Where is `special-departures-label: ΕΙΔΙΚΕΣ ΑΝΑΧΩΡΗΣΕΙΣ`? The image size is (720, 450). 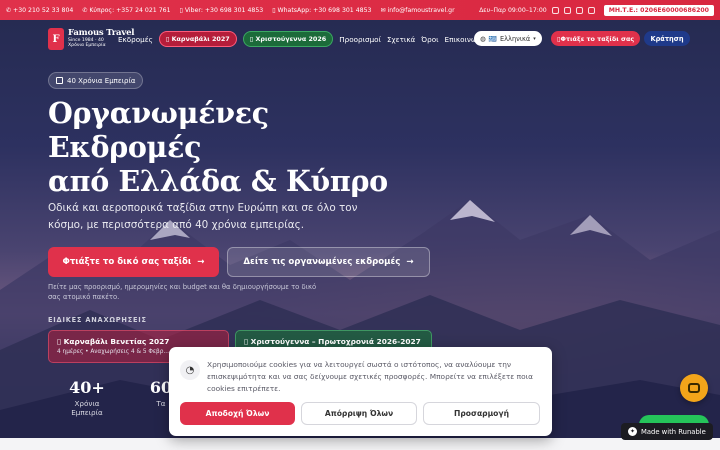
special-departures-label: ΕΙΔΙΚΕΣ ΑΝΑΧΩΡΗΣΕΙΣ is located at coordinates (97, 320).